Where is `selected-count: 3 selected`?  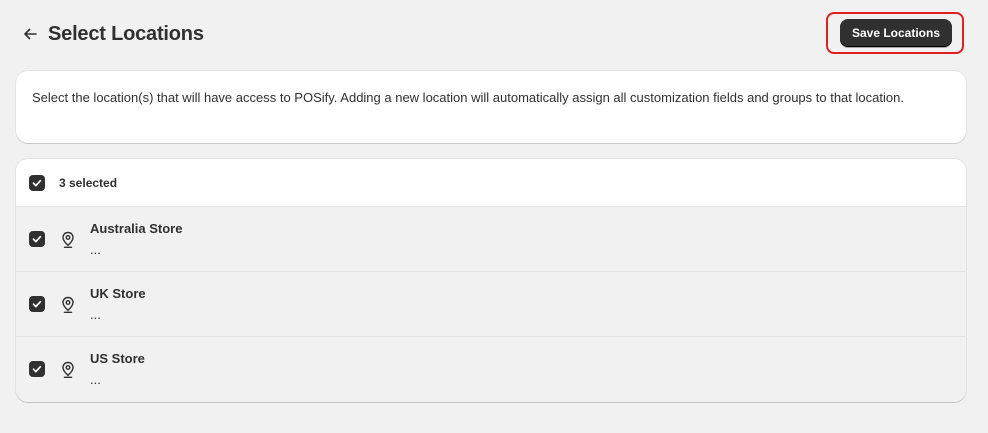 selected-count: 3 selected is located at coordinates (88, 182).